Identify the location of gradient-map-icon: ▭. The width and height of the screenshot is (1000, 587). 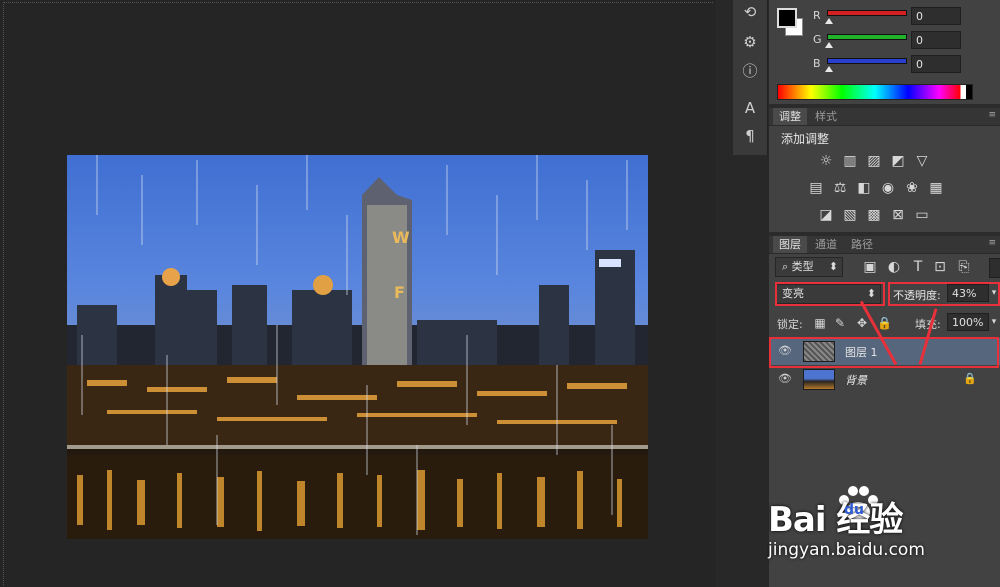
(922, 215).